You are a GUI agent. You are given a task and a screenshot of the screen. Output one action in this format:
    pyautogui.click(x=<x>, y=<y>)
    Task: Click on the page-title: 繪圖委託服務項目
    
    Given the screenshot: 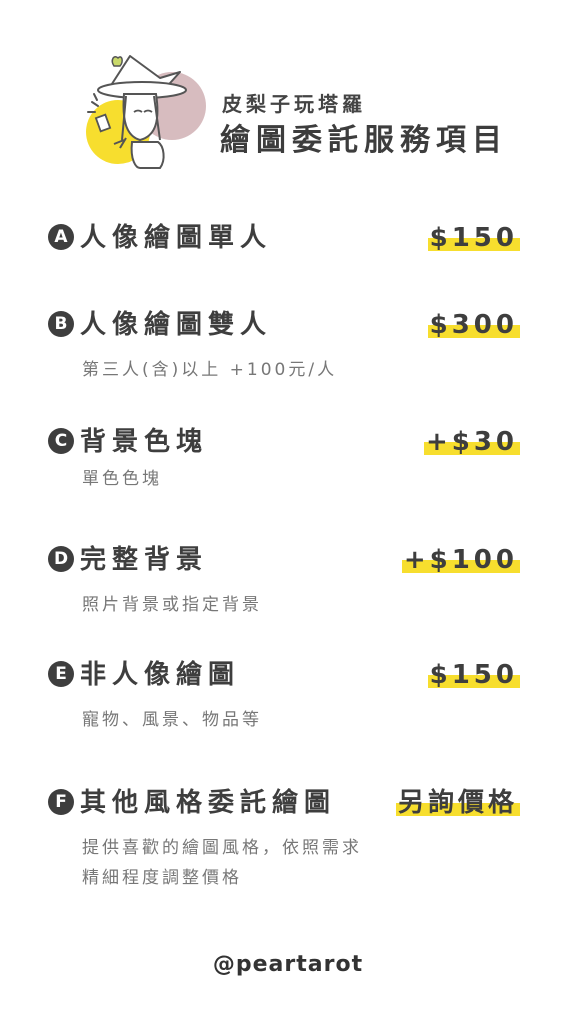 What is the action you would take?
    pyautogui.click(x=364, y=140)
    